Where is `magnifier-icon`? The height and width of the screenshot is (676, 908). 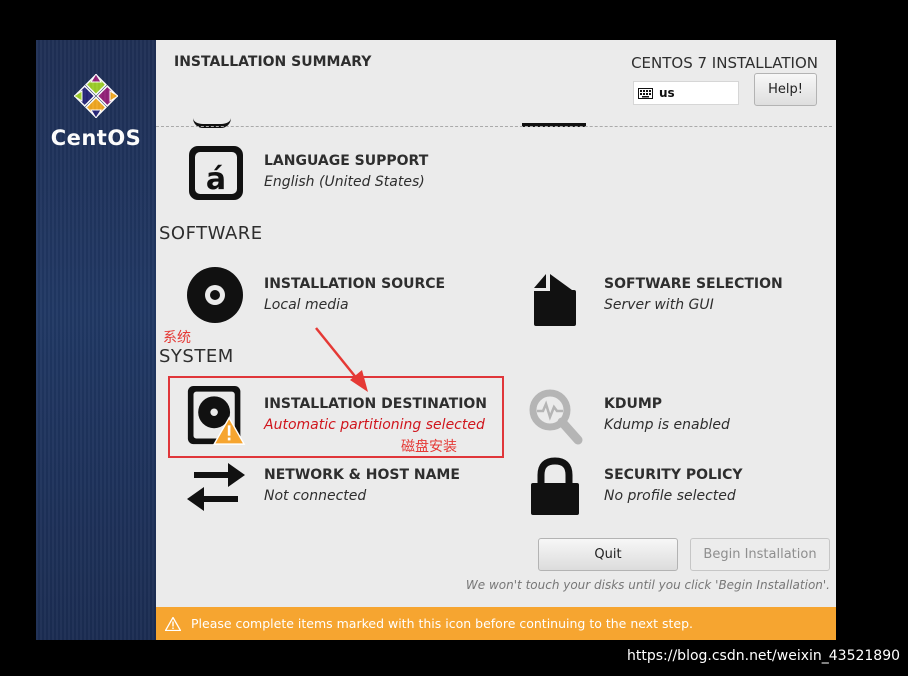 magnifier-icon is located at coordinates (556, 417).